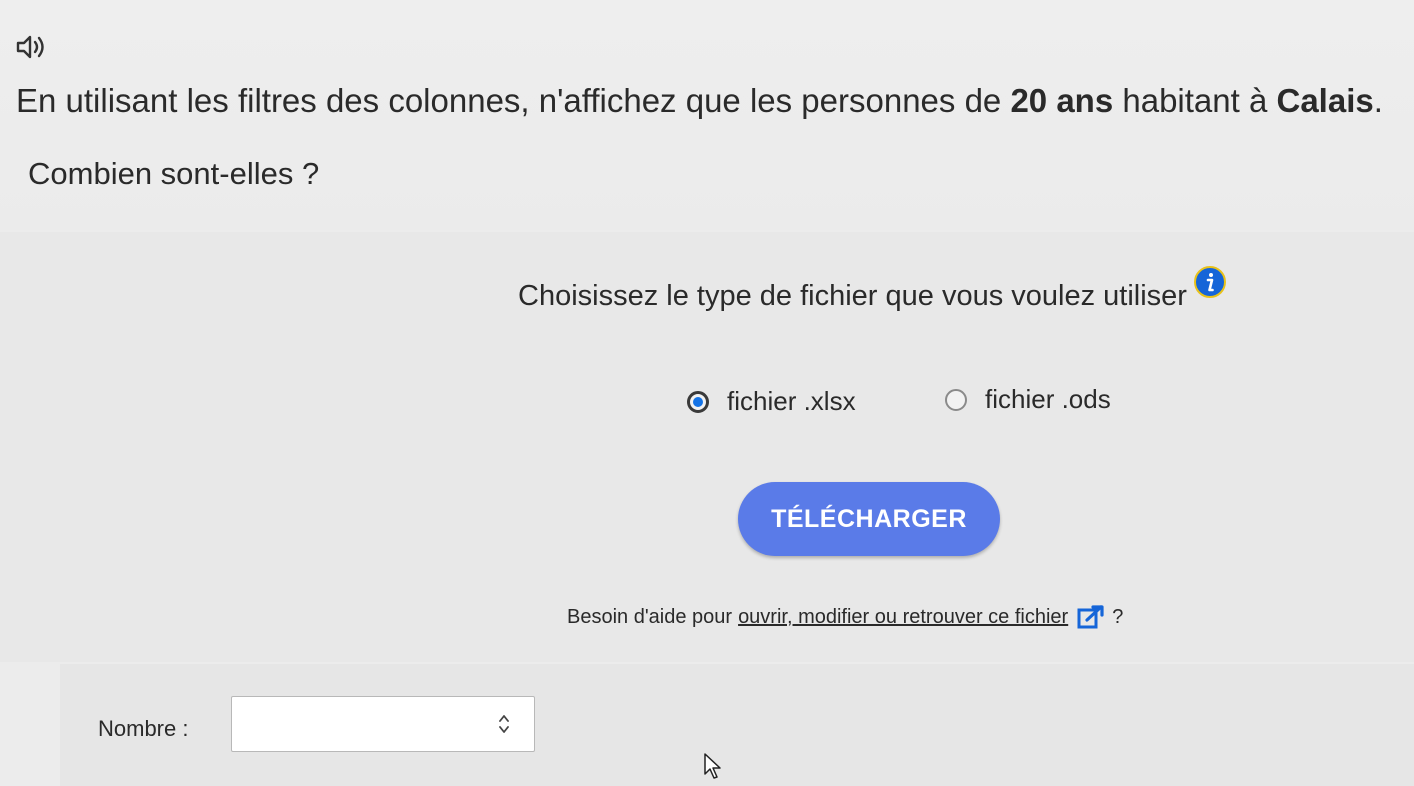 This screenshot has height=786, width=1414. I want to click on radio-ods: fichier .ods, so click(1028, 399).